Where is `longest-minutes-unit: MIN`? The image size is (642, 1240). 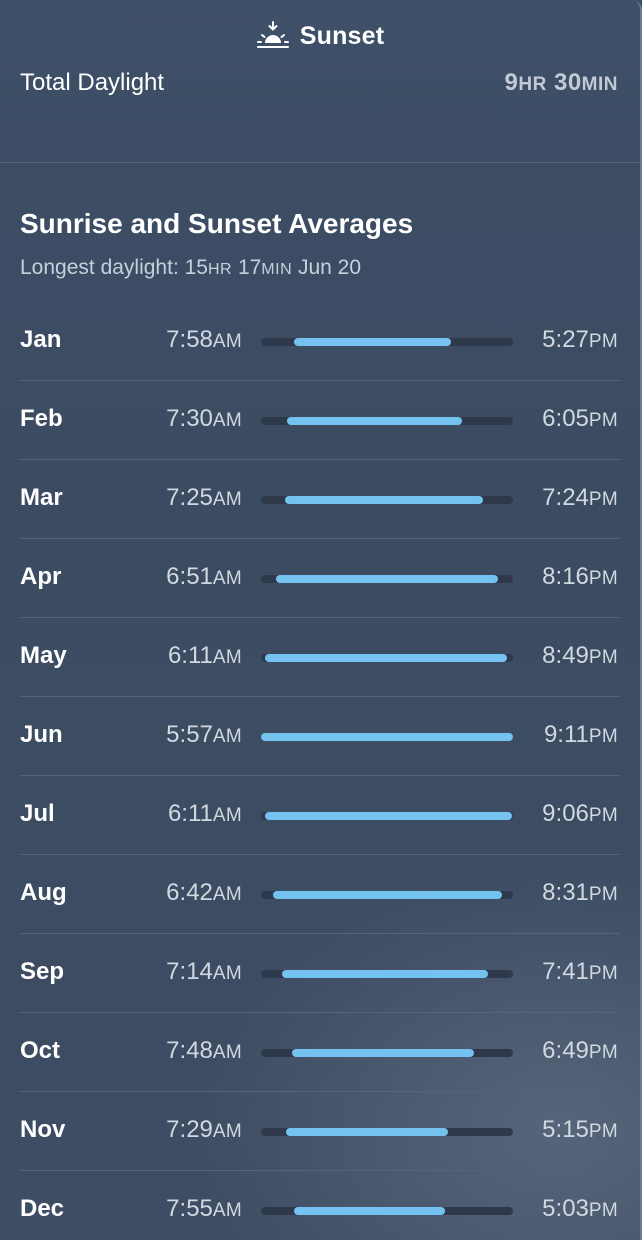 longest-minutes-unit: MIN is located at coordinates (277, 269).